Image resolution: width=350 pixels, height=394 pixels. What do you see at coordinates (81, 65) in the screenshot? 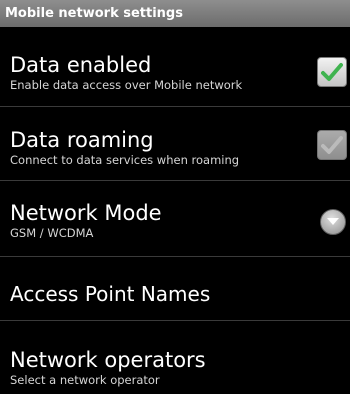
I see `setting-title: Data enabled` at bounding box center [81, 65].